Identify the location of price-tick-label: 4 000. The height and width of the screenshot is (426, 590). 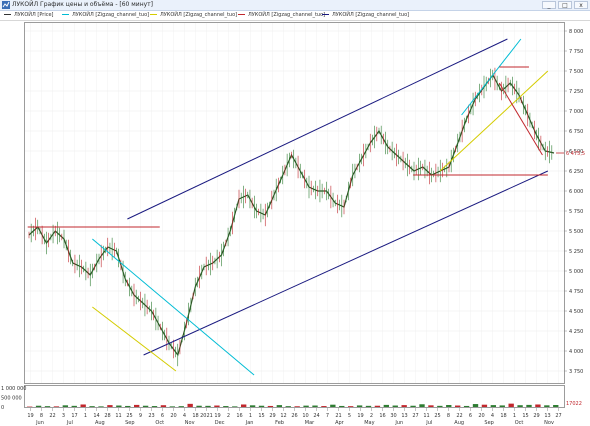
(576, 352).